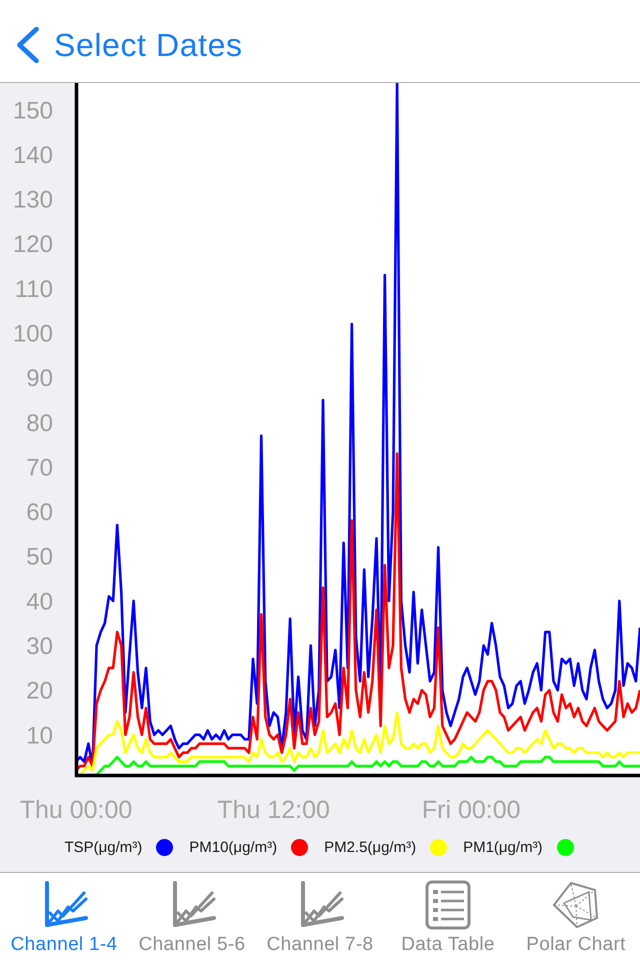 This screenshot has width=640, height=960. I want to click on legend-label: PM2.5(μg/m³), so click(370, 847).